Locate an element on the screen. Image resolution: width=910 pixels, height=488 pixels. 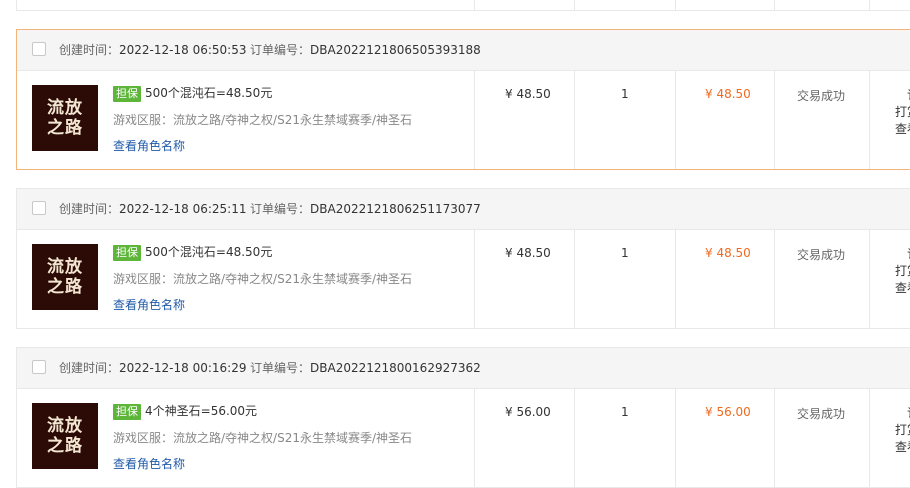
previous-order-tail is located at coordinates (463, 5).